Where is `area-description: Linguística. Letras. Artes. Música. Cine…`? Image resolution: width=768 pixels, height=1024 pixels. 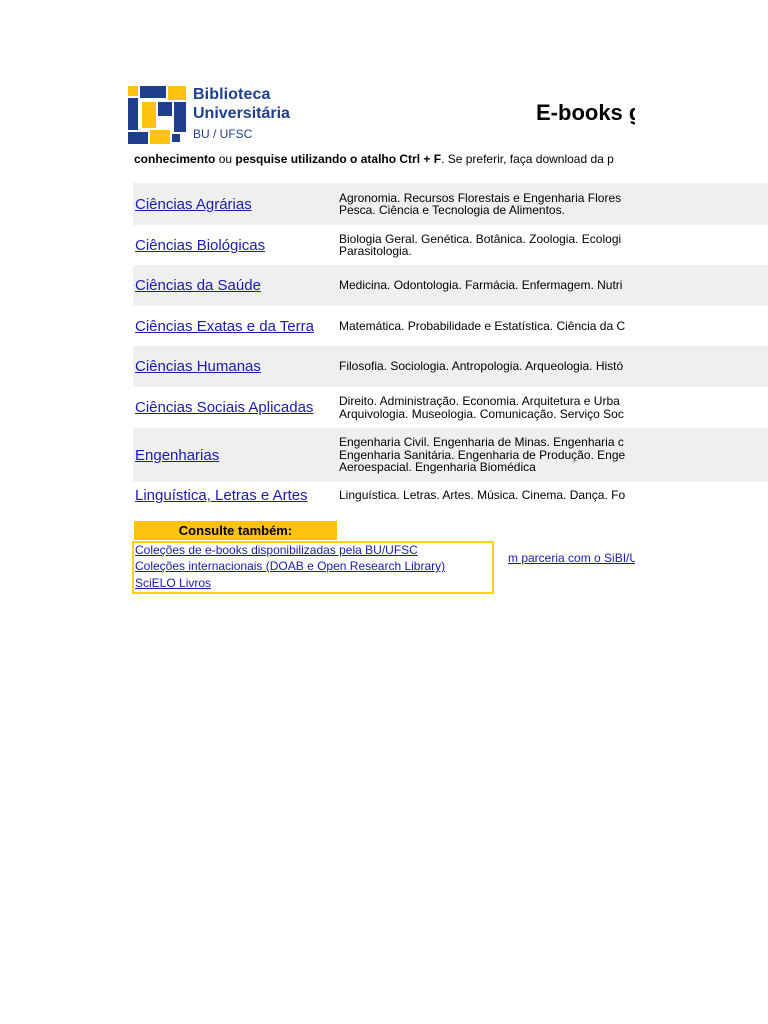
area-description: Linguística. Letras. Artes. Música. Cine… is located at coordinates (487, 495).